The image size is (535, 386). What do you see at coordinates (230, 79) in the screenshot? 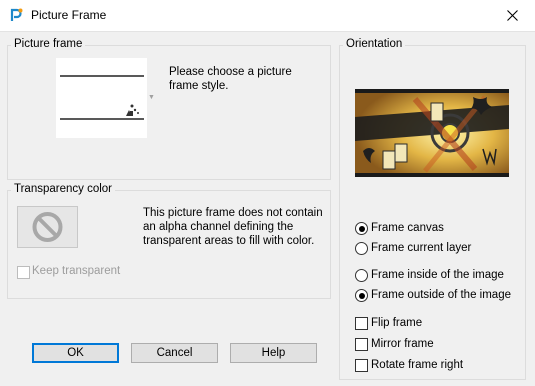
I see `frame-style-instruction: Please choose a picture frame style.` at bounding box center [230, 79].